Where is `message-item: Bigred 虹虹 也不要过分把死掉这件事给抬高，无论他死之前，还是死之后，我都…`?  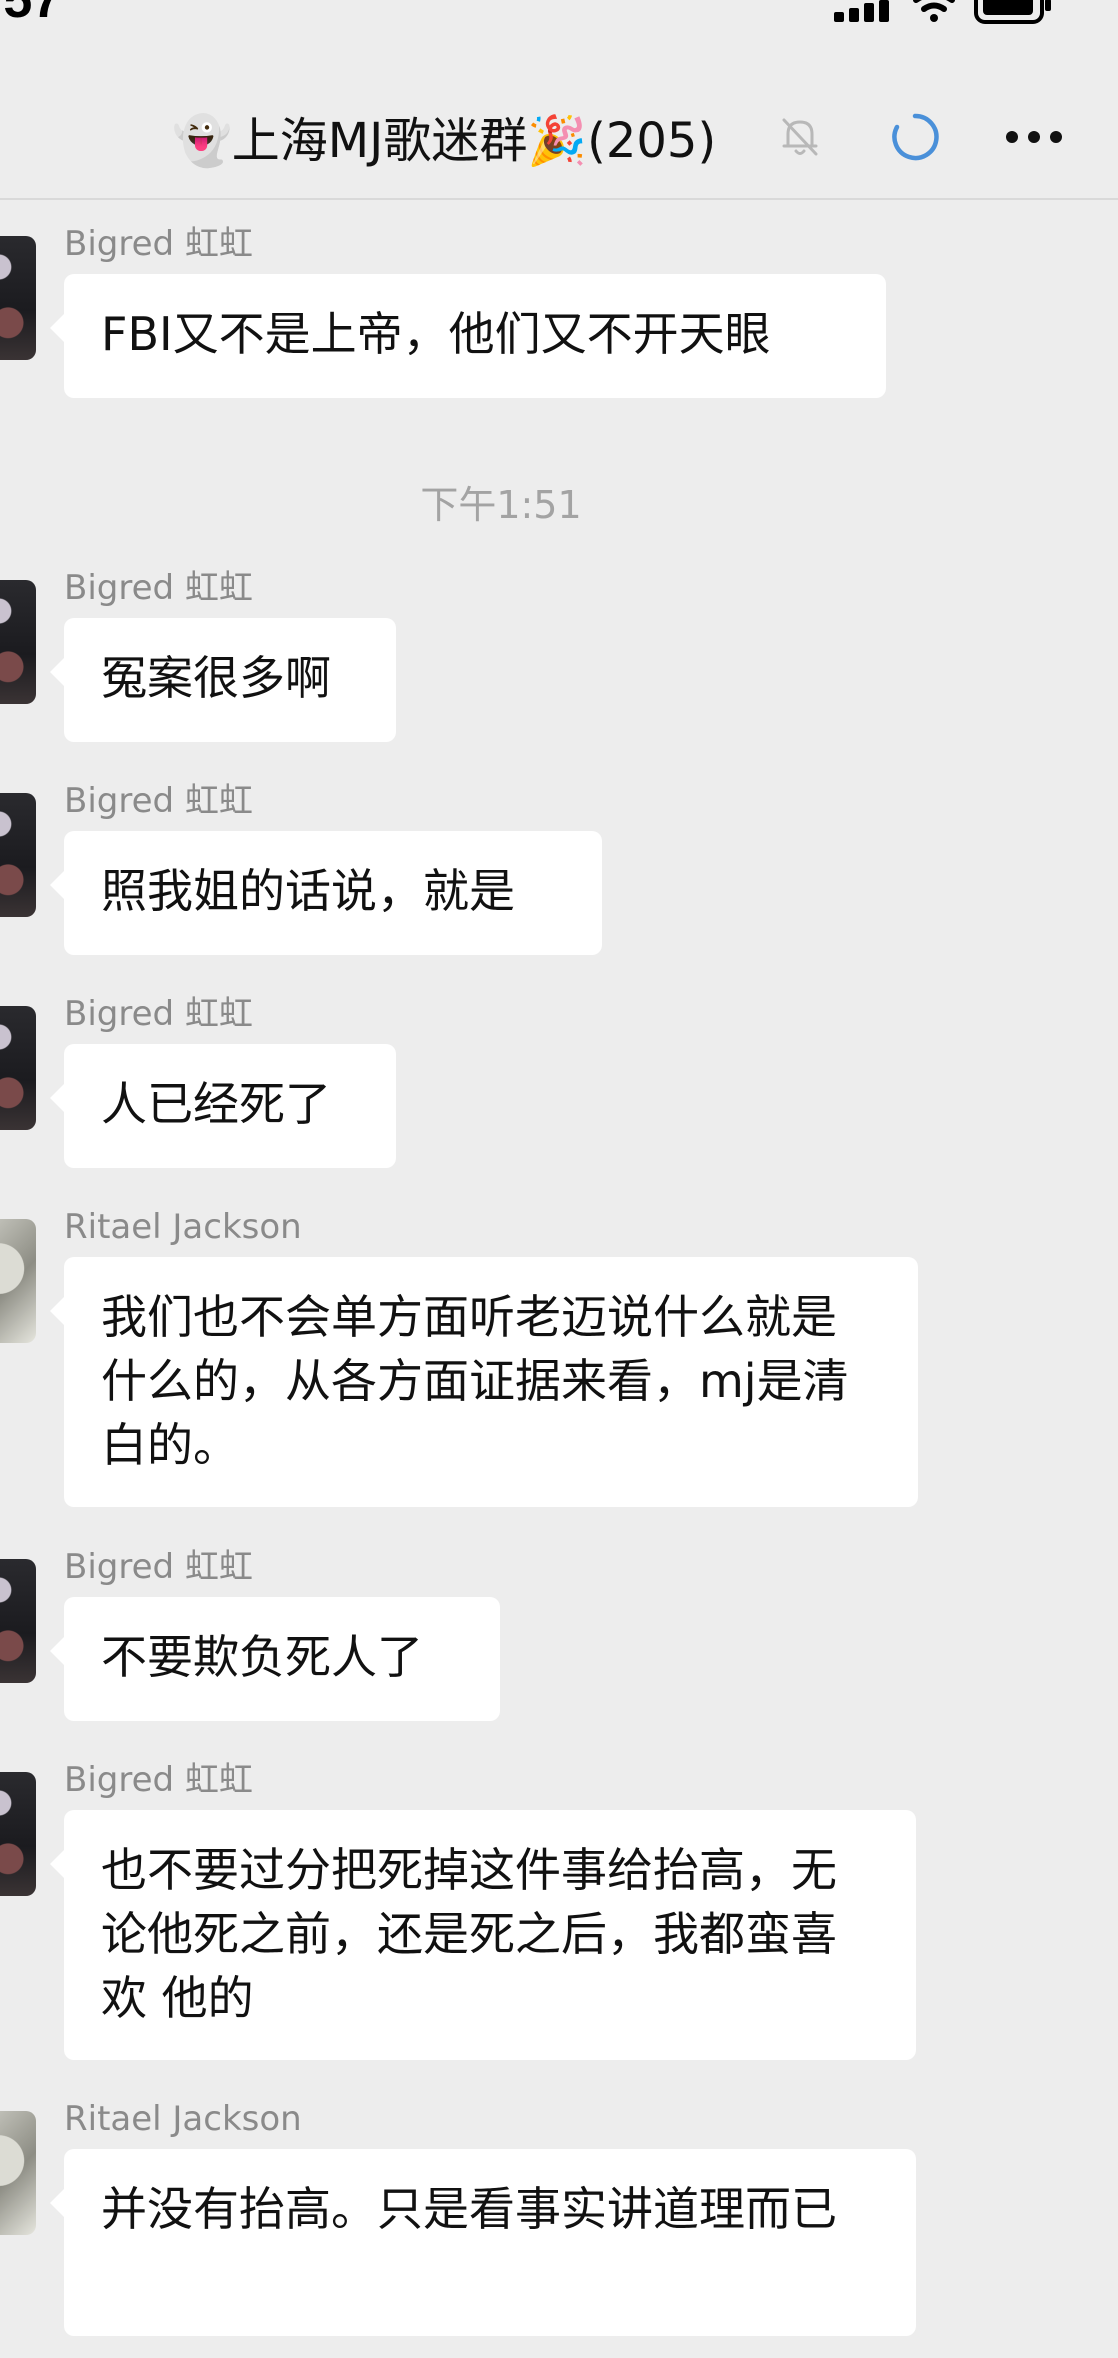
message-item: Bigred 虹虹 也不要过分把死掉这件事给抬高，无论他死之前，还是死之后，我都… is located at coordinates (559, 1910).